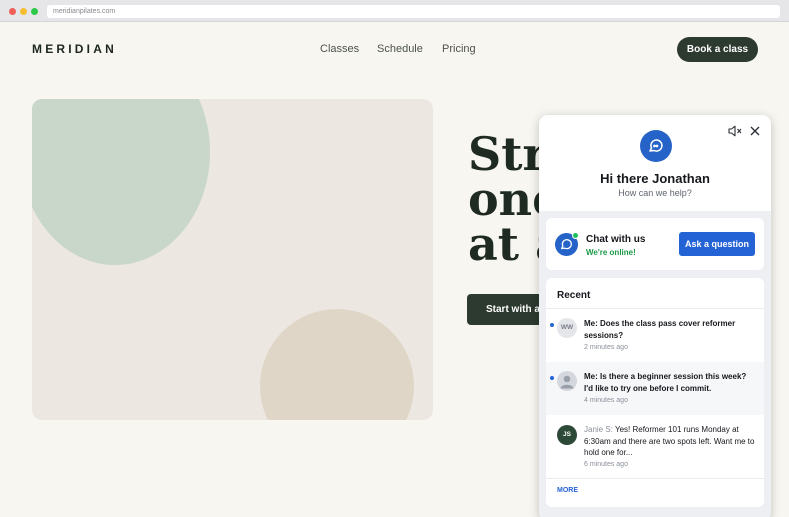 This screenshot has height=517, width=789. What do you see at coordinates (606, 400) in the screenshot?
I see `conversation-time: 4 minutes ago` at bounding box center [606, 400].